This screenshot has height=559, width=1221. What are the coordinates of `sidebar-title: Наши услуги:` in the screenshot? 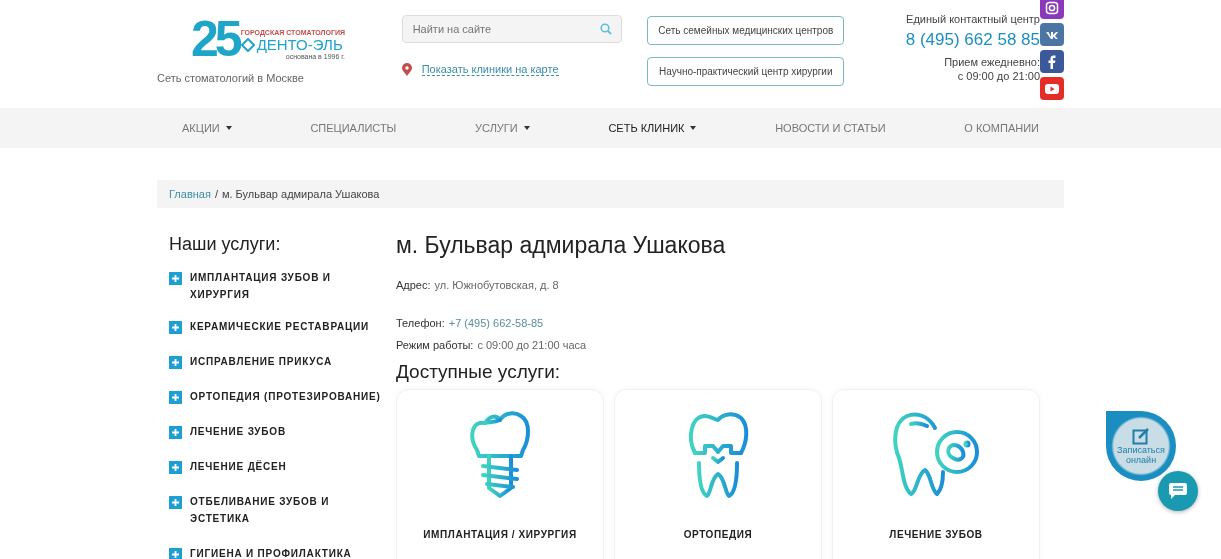 It's located at (225, 244).